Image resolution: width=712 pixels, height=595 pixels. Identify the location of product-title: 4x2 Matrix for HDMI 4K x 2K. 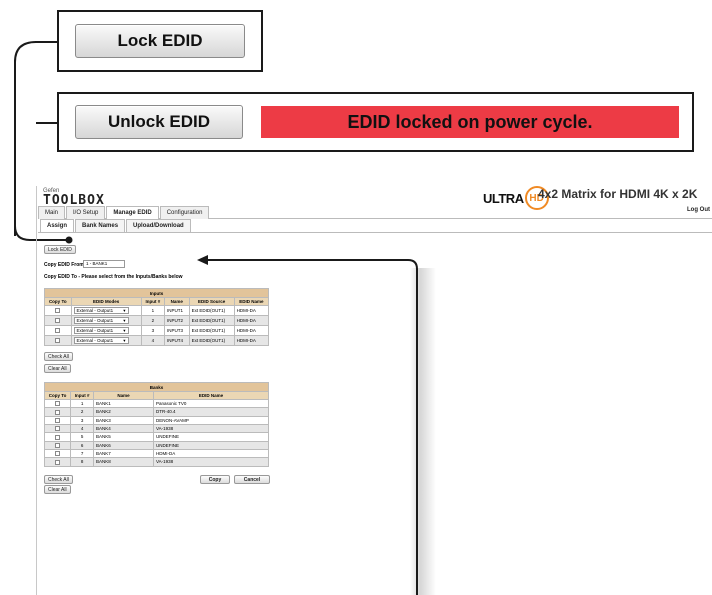
(618, 194).